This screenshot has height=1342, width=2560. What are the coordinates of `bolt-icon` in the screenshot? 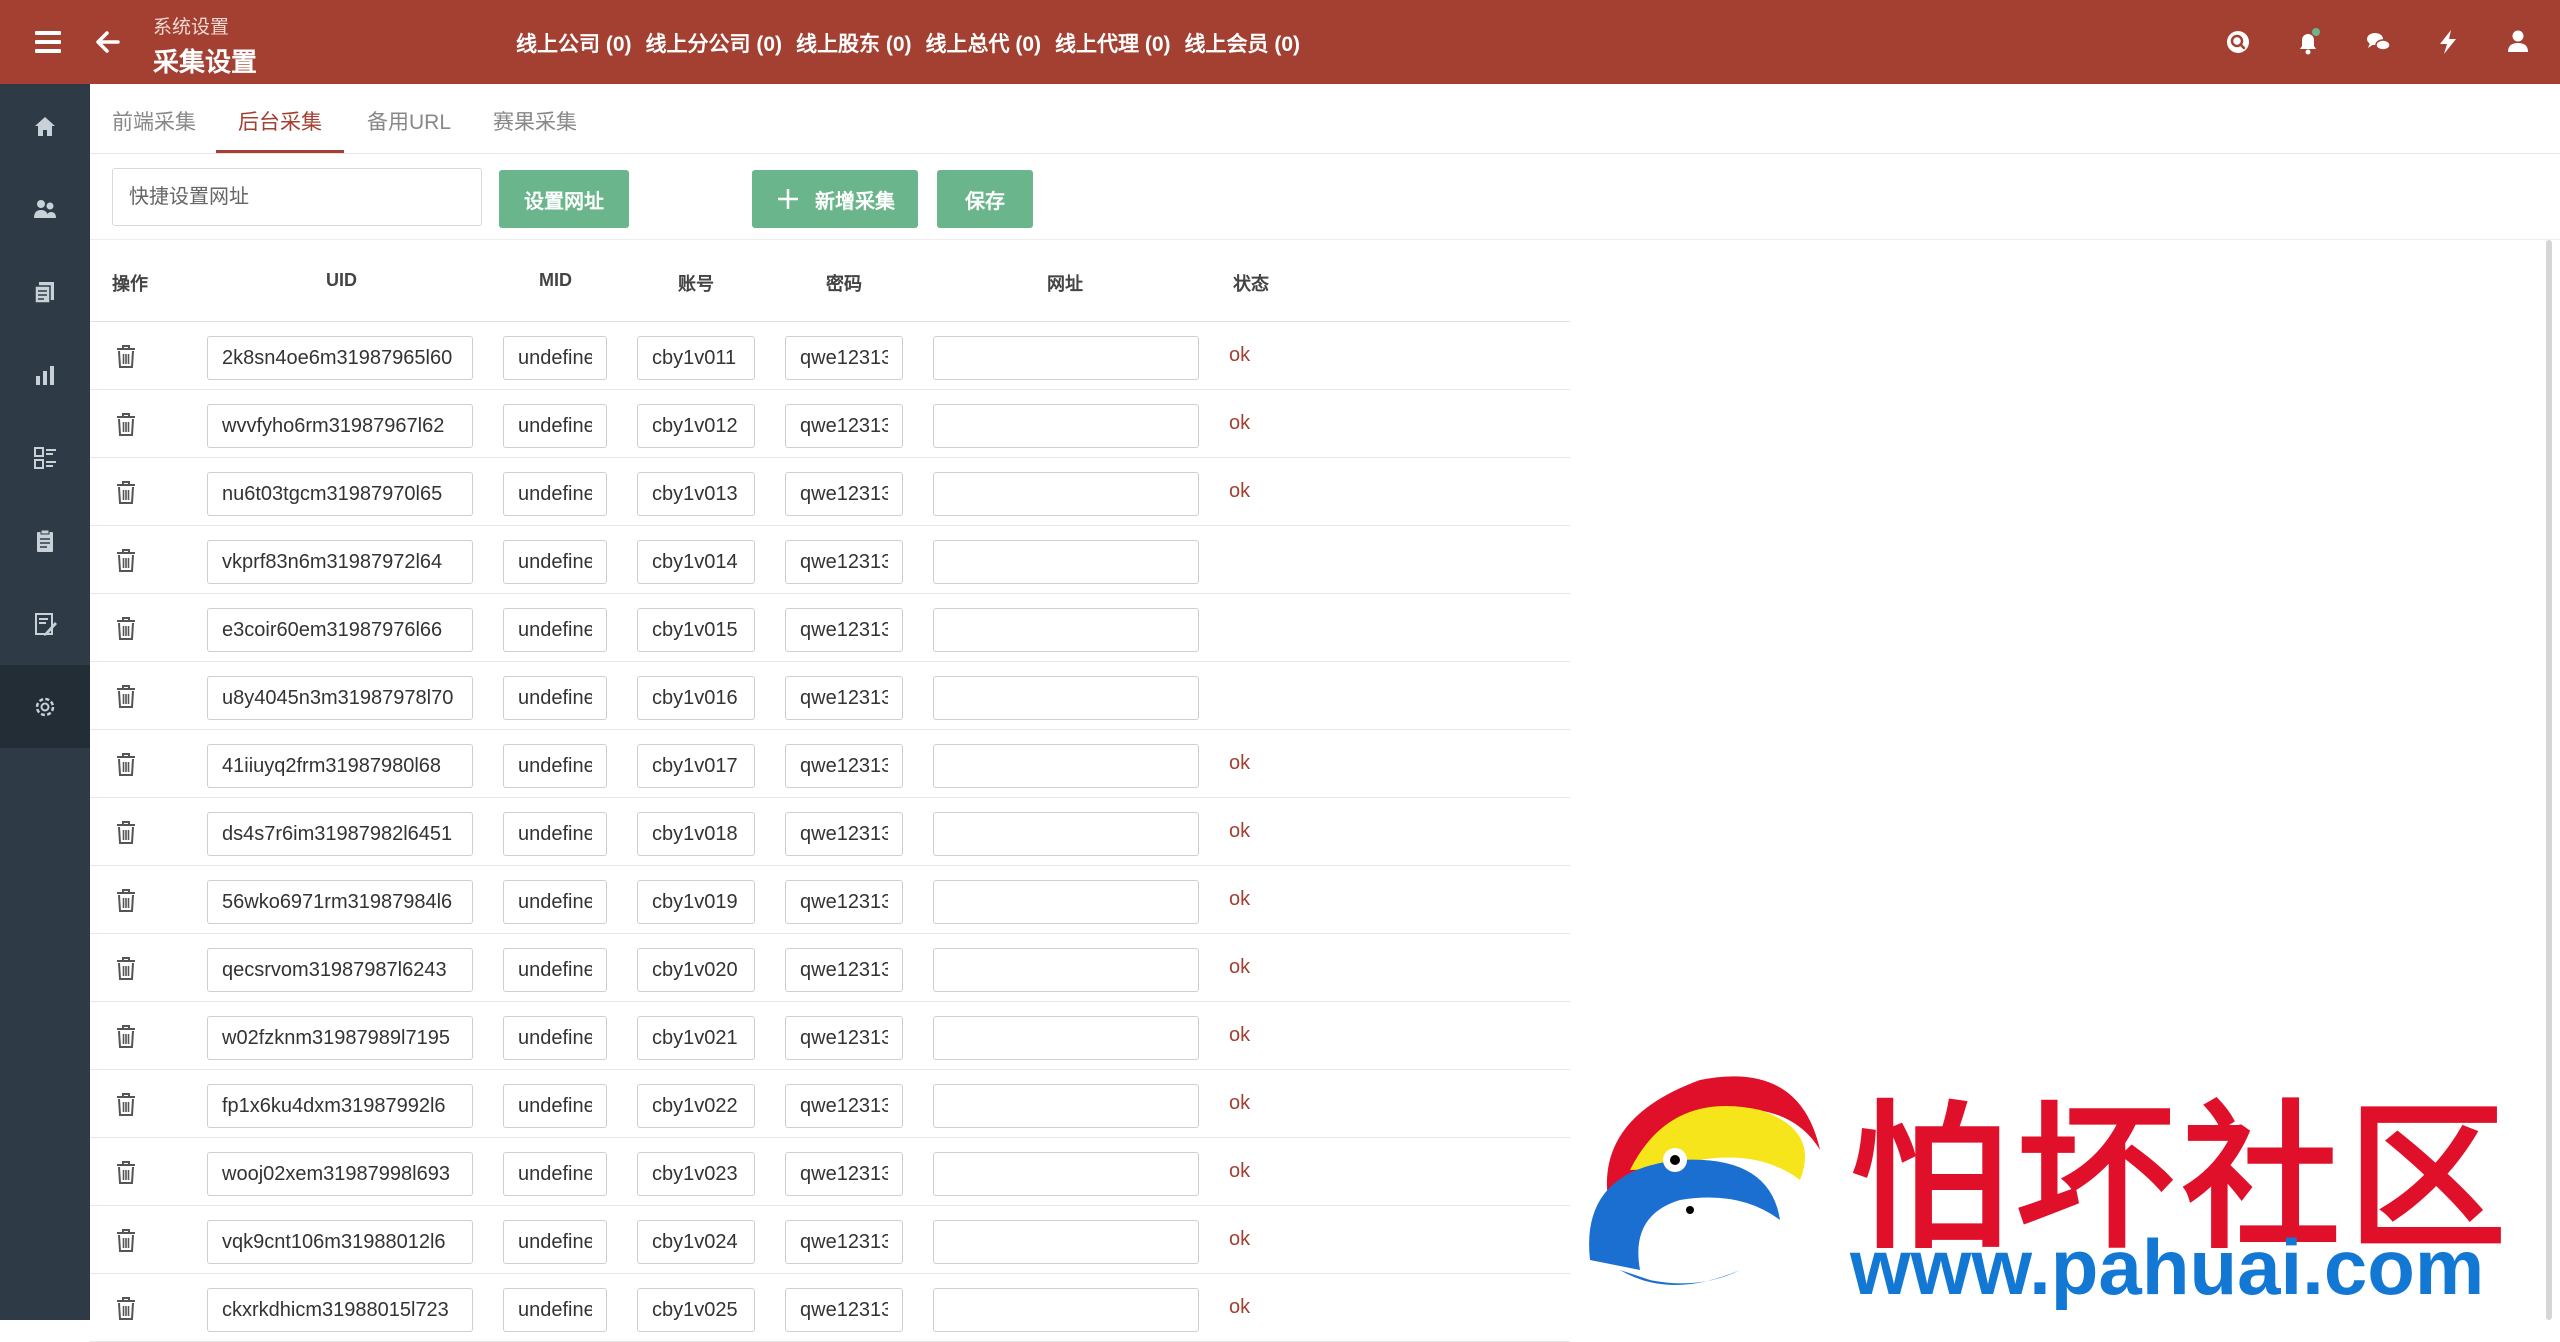 It's located at (2448, 42).